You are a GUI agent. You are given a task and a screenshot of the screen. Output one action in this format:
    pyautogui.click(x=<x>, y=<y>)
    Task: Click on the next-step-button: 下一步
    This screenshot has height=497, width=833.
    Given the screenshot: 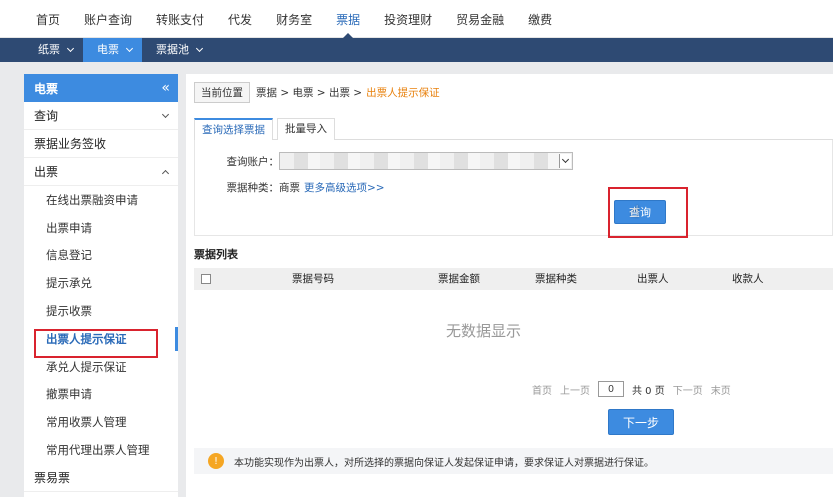 What is the action you would take?
    pyautogui.click(x=641, y=422)
    